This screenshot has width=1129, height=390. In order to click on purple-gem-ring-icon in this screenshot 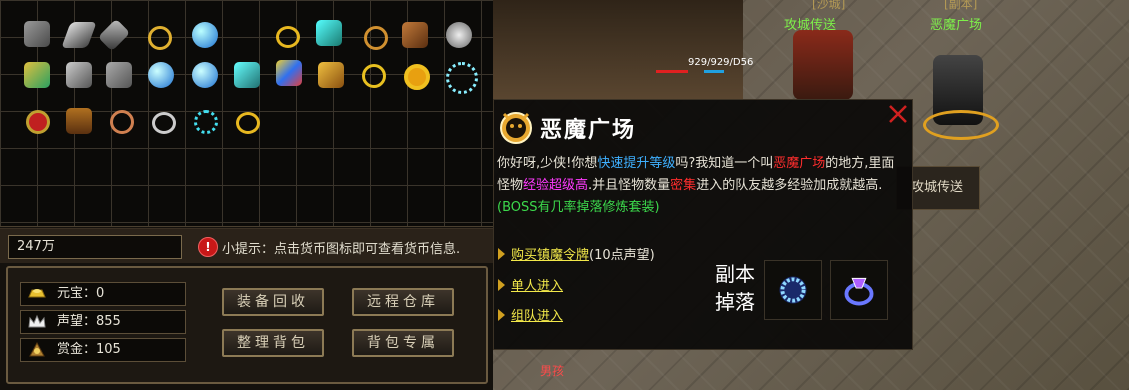, I will do `click(859, 291)`.